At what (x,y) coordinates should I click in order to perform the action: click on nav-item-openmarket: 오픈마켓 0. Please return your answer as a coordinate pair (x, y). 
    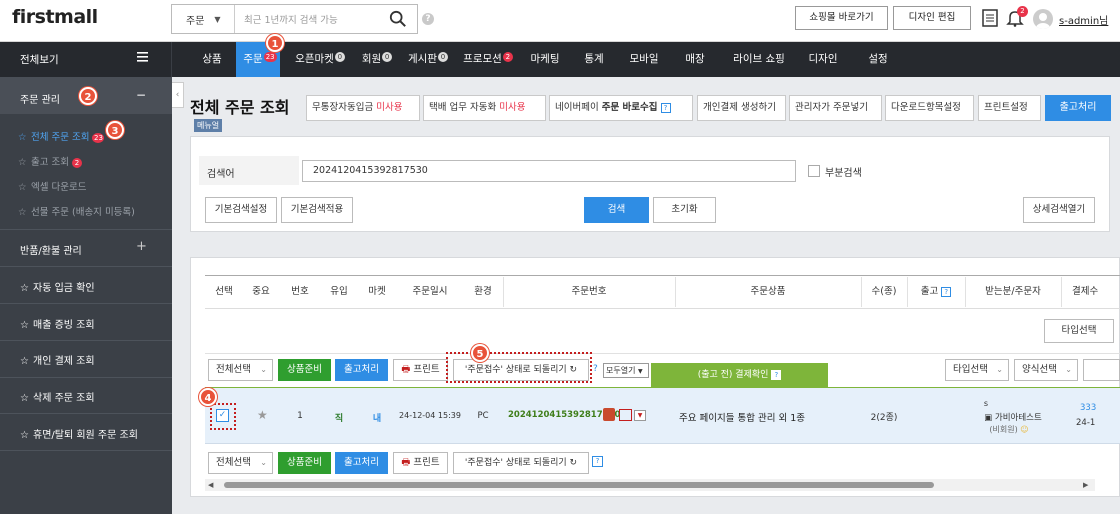
    Looking at the image, I should click on (320, 59).